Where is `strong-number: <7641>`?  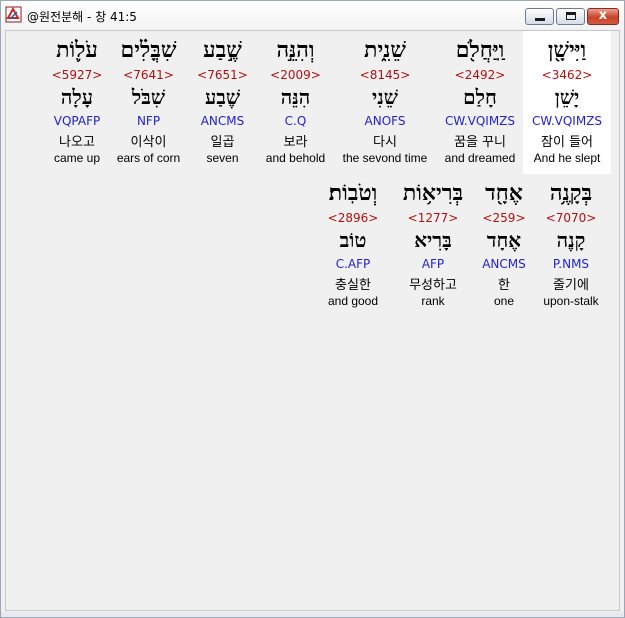
strong-number: <7641> is located at coordinates (148, 75).